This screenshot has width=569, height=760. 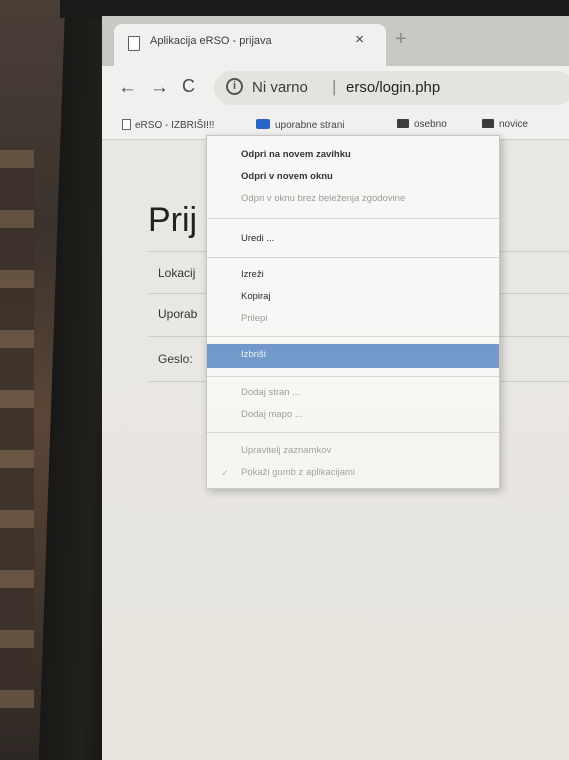 I want to click on bookmark-erso: eRSO - IZBRIŠI!!!, so click(x=168, y=125).